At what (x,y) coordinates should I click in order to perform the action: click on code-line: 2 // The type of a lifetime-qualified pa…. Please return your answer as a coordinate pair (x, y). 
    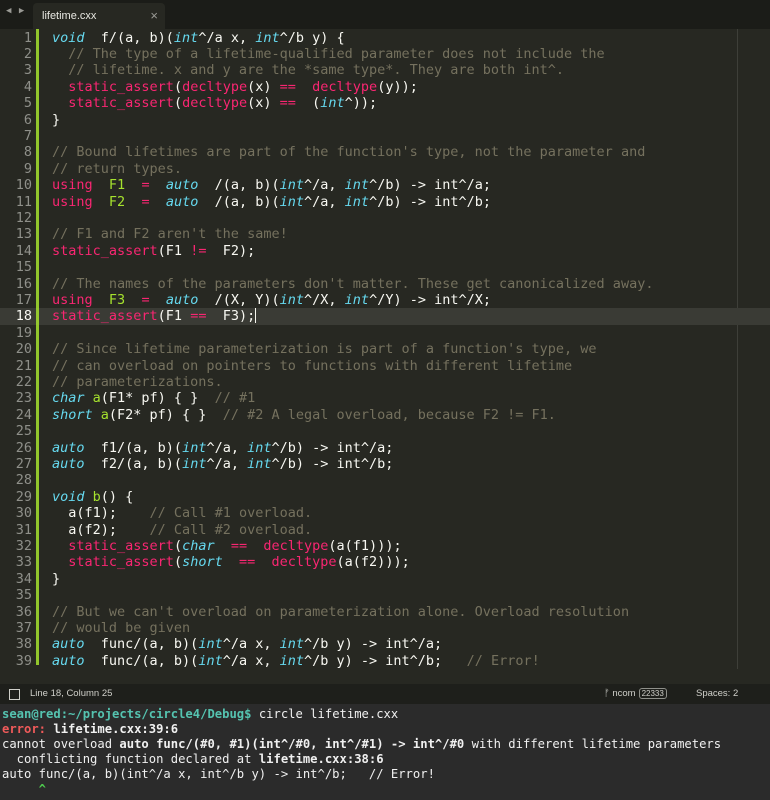
    Looking at the image, I should click on (385, 54).